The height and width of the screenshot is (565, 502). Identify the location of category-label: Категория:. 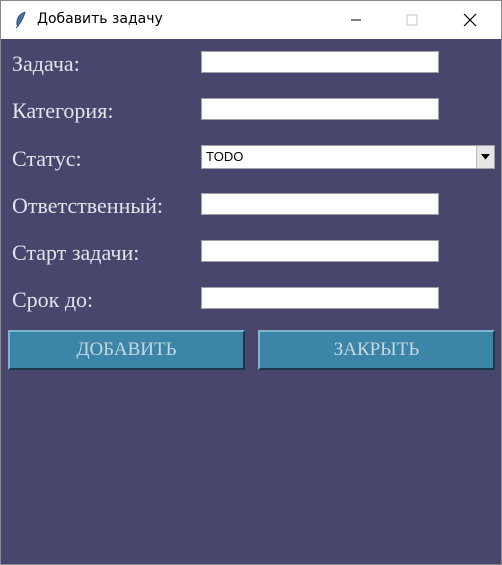
(63, 110).